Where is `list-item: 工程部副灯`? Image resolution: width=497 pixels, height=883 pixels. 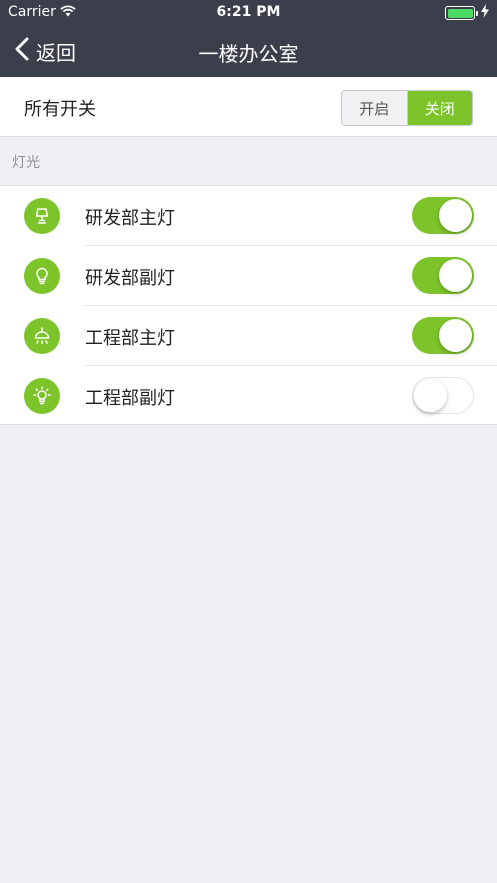
list-item: 工程部副灯 is located at coordinates (248, 396).